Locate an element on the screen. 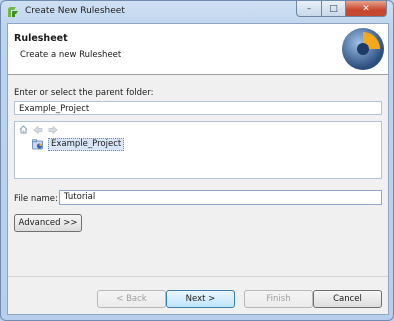 This screenshot has width=394, height=321. back-button: < Back is located at coordinates (131, 299).